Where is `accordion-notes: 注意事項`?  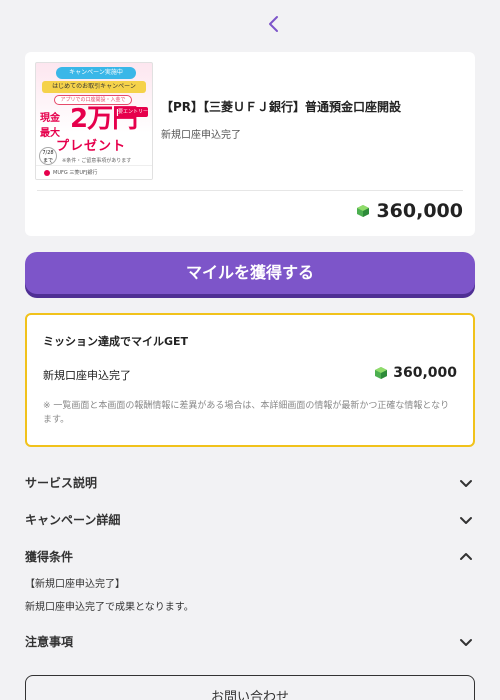
accordion-notes: 注意事項 is located at coordinates (250, 641).